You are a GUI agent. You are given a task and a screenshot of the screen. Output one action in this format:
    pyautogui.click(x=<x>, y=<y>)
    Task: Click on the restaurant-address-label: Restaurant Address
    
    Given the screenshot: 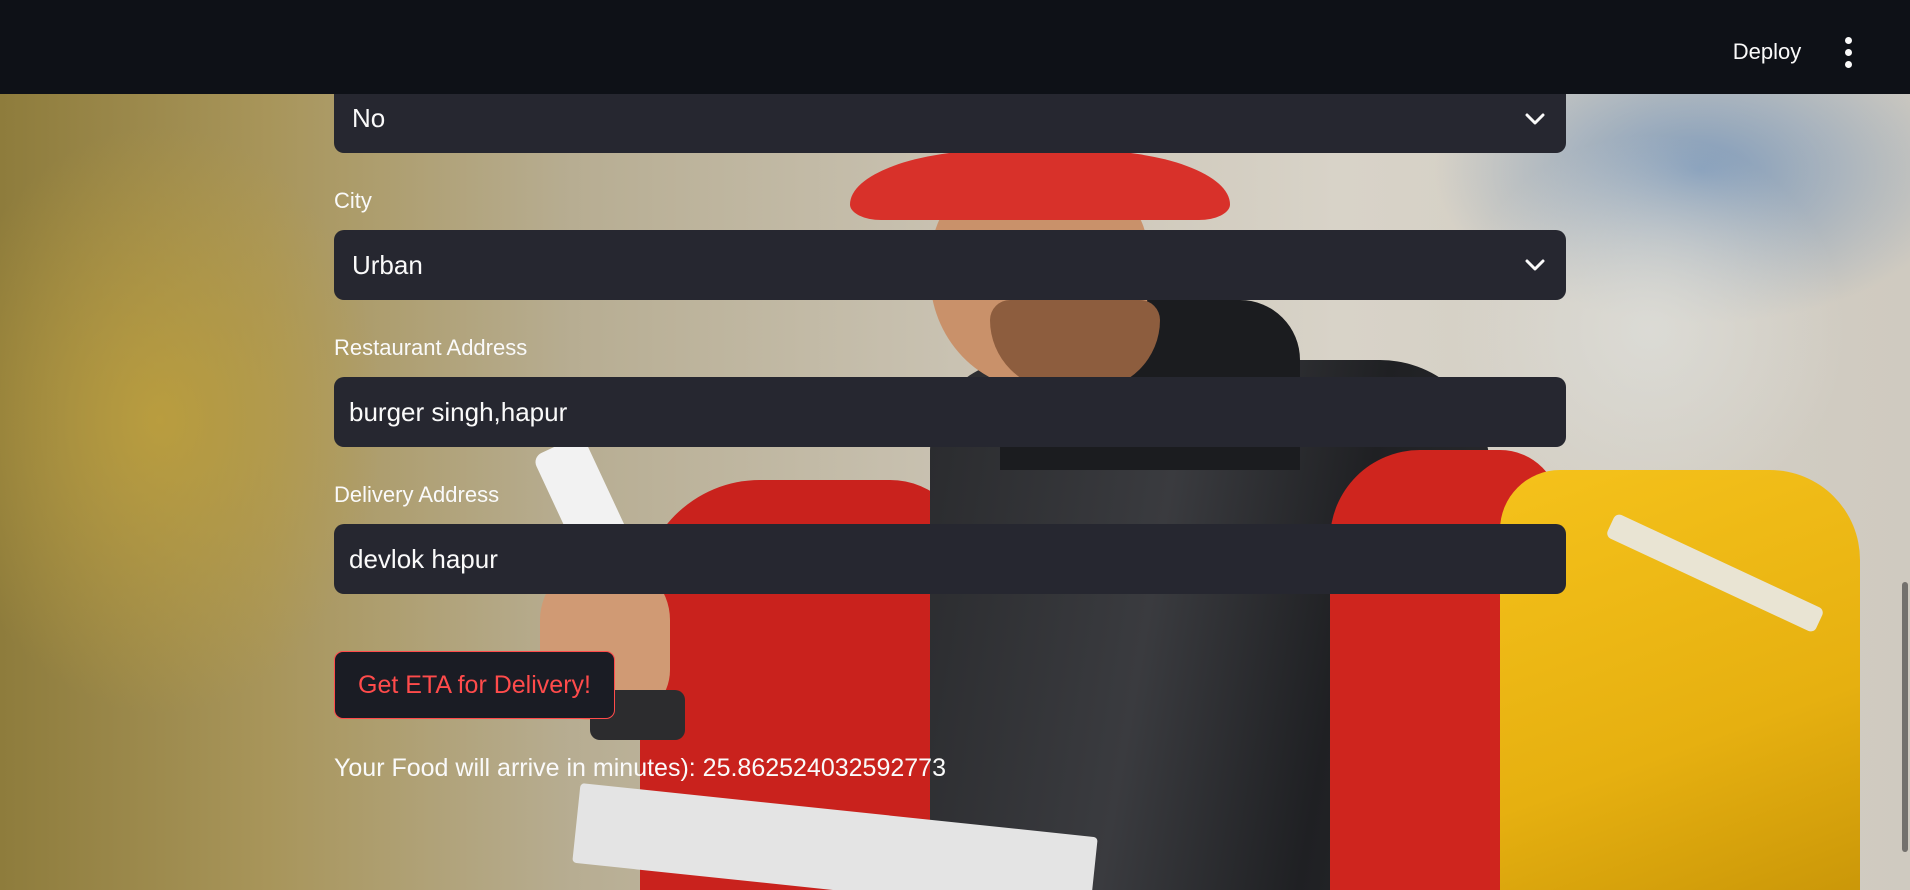 What is the action you would take?
    pyautogui.click(x=431, y=347)
    